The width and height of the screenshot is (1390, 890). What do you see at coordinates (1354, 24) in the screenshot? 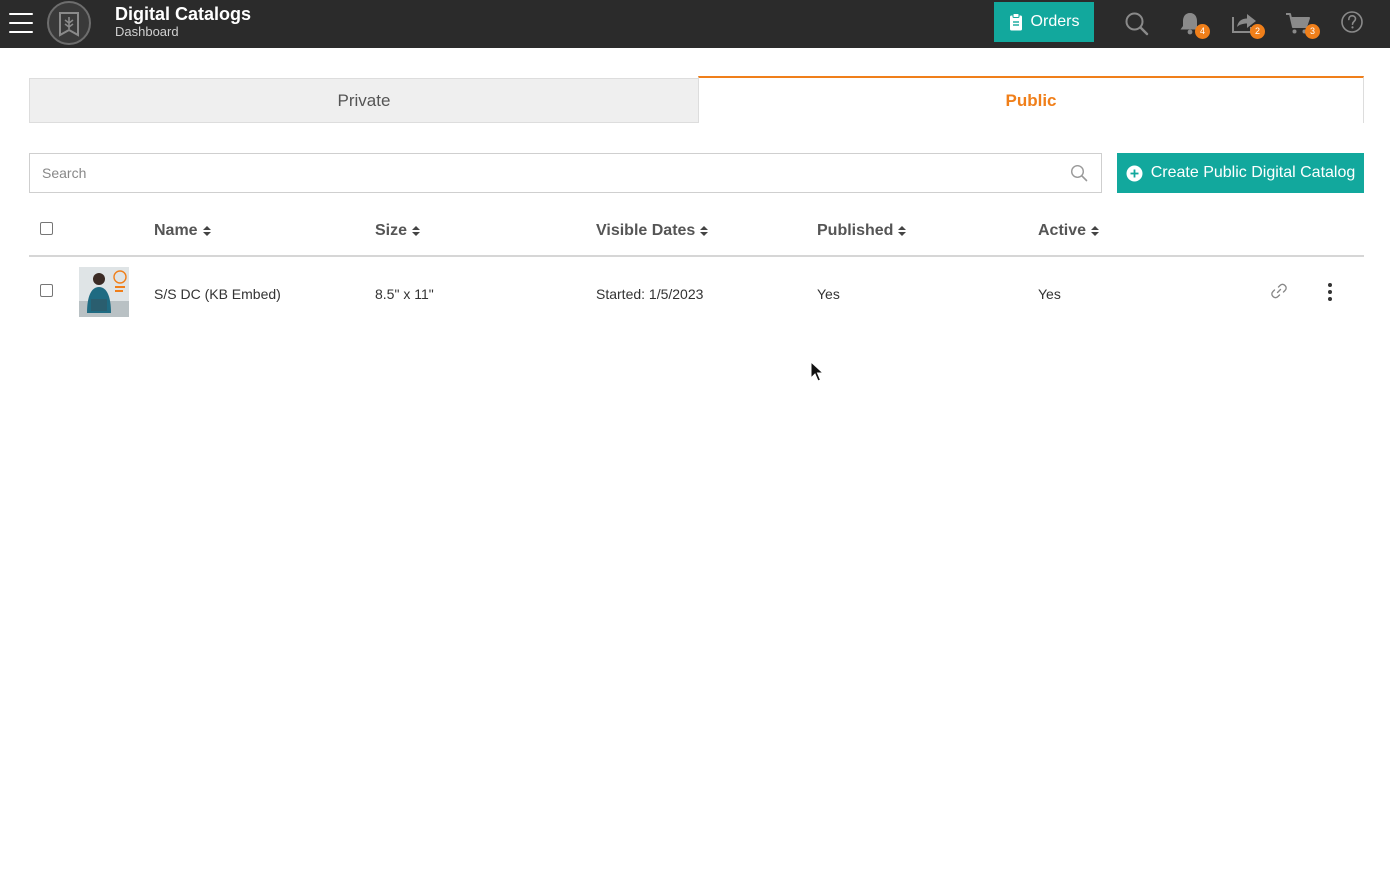
I see `help-icon` at bounding box center [1354, 24].